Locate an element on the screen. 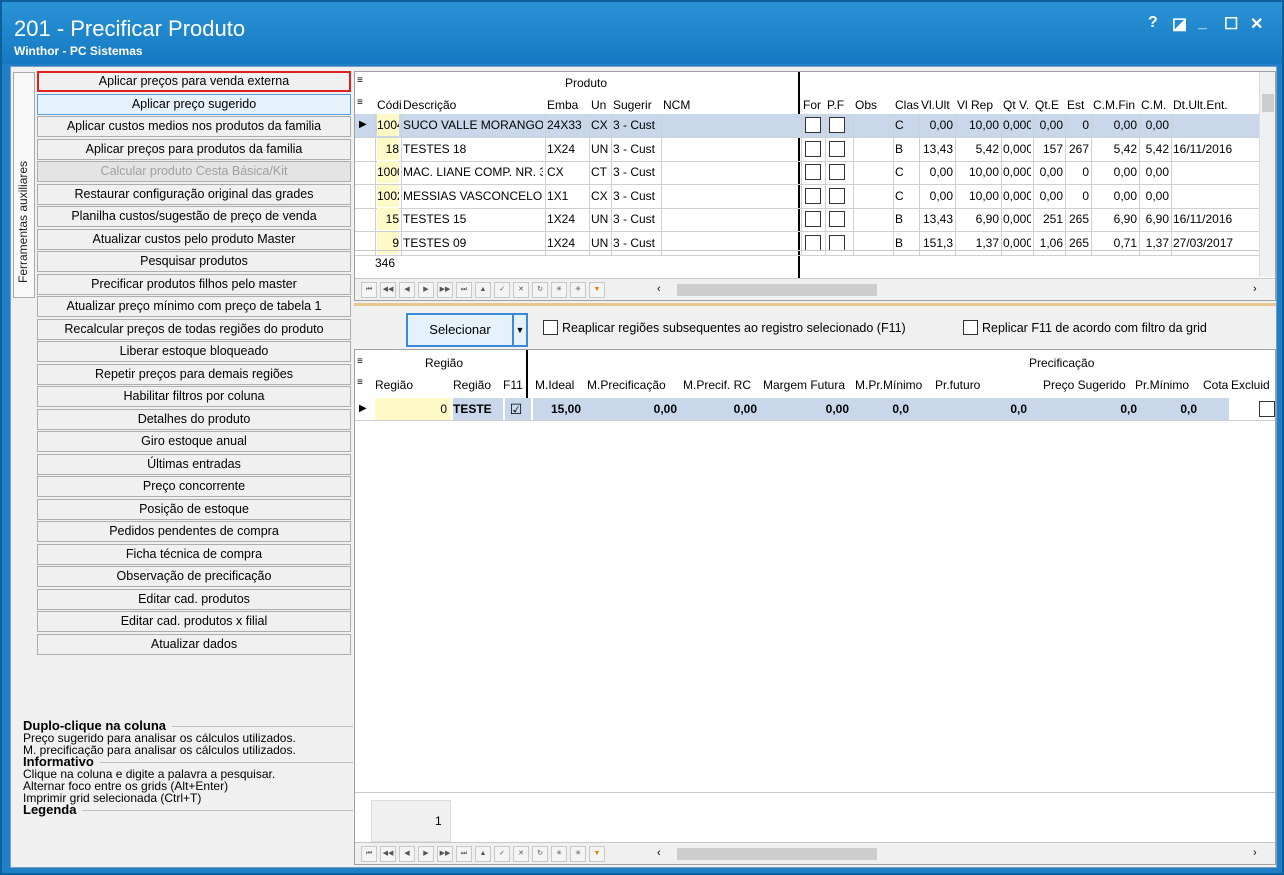 This screenshot has width=1284, height=875. tool-button-precos-familia: Aplicar preços para produtos da familia is located at coordinates (194, 149).